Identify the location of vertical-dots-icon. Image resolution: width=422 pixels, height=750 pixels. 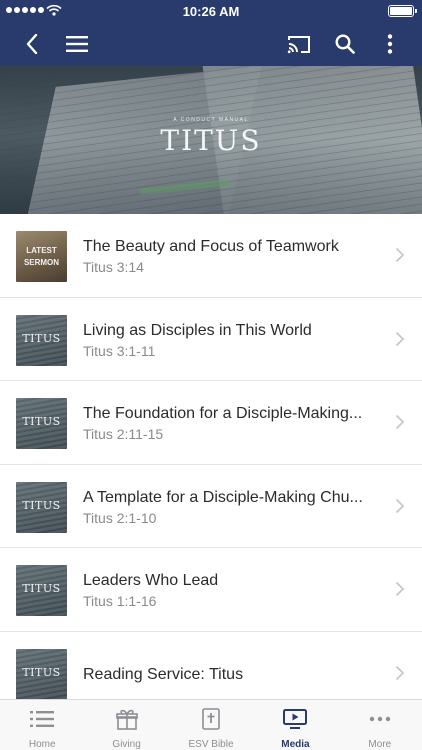
(390, 44).